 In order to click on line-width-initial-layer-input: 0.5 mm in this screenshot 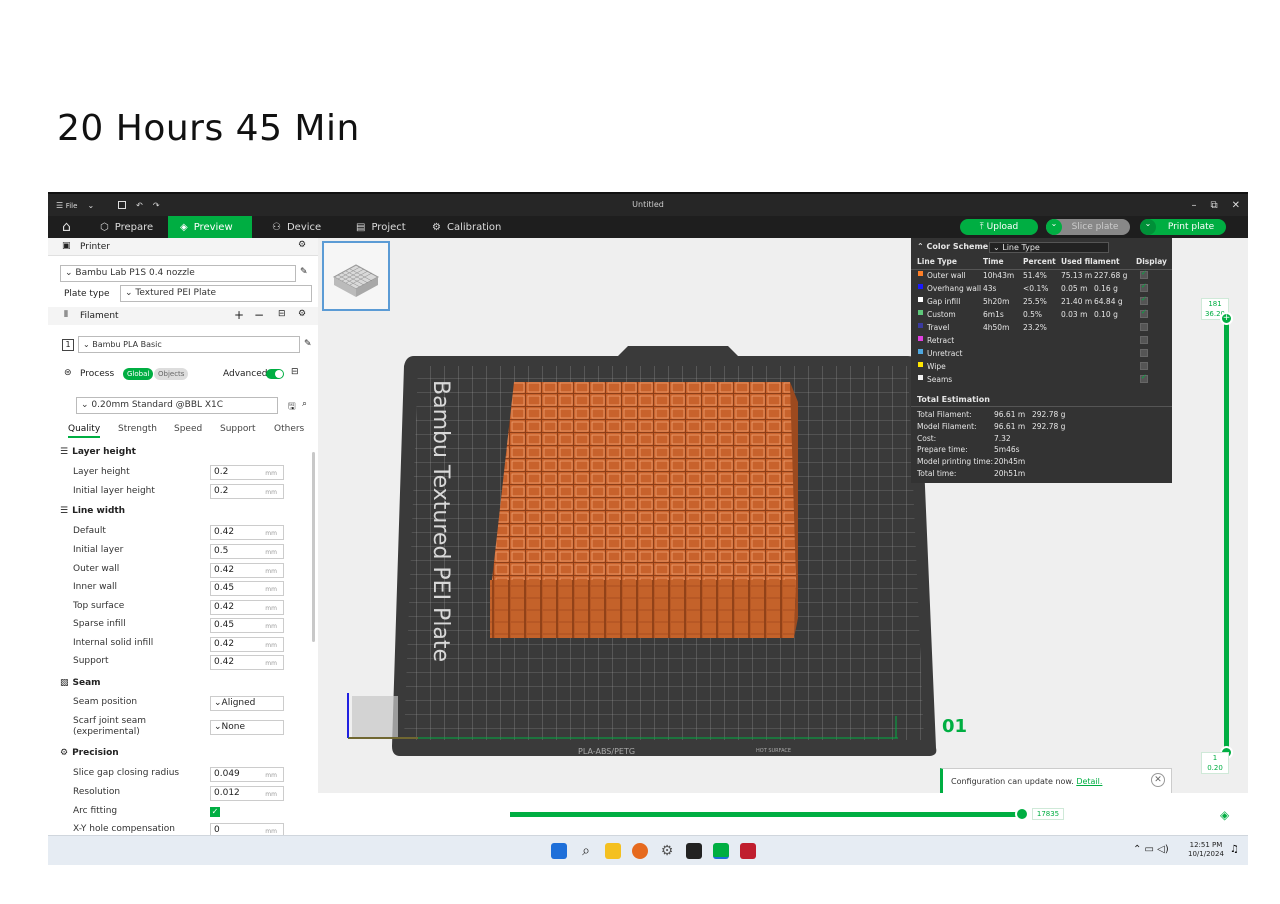, I will do `click(247, 551)`.